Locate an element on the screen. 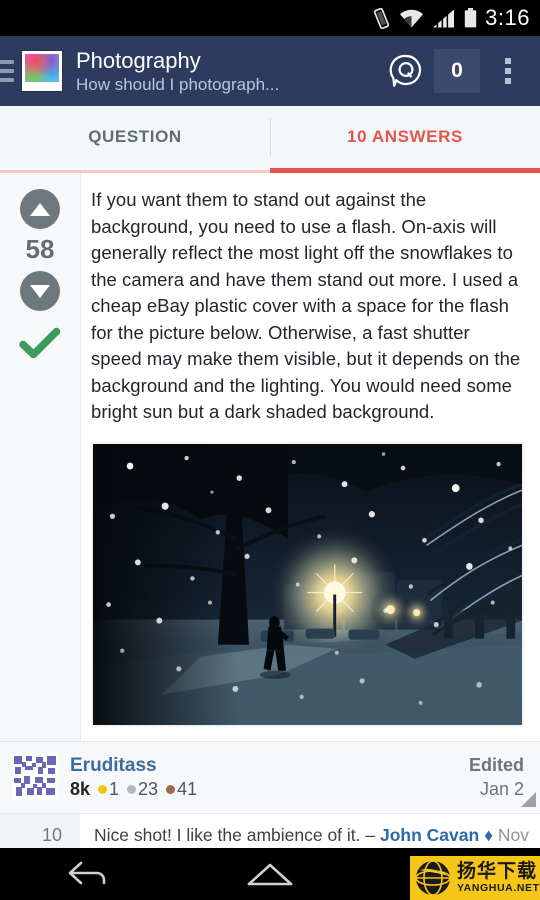  gold-badge: 1 is located at coordinates (108, 789).